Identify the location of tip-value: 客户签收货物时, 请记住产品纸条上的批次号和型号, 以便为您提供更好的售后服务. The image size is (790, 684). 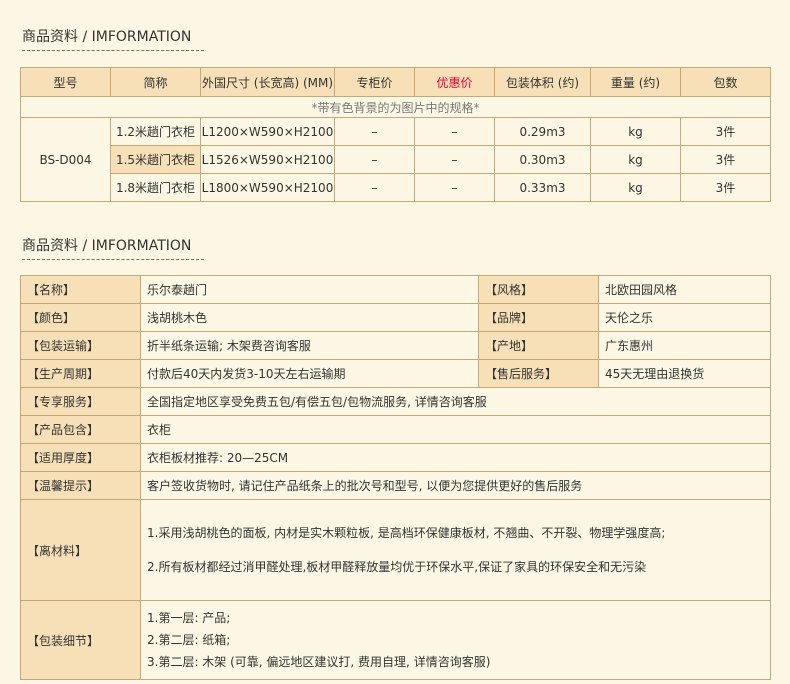
(455, 485).